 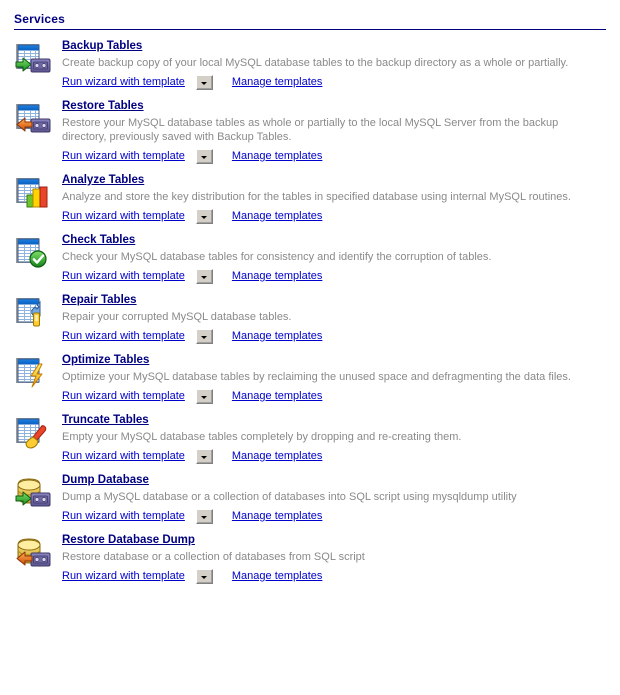 What do you see at coordinates (33, 58) in the screenshot?
I see `table-backup-to-tape-icon` at bounding box center [33, 58].